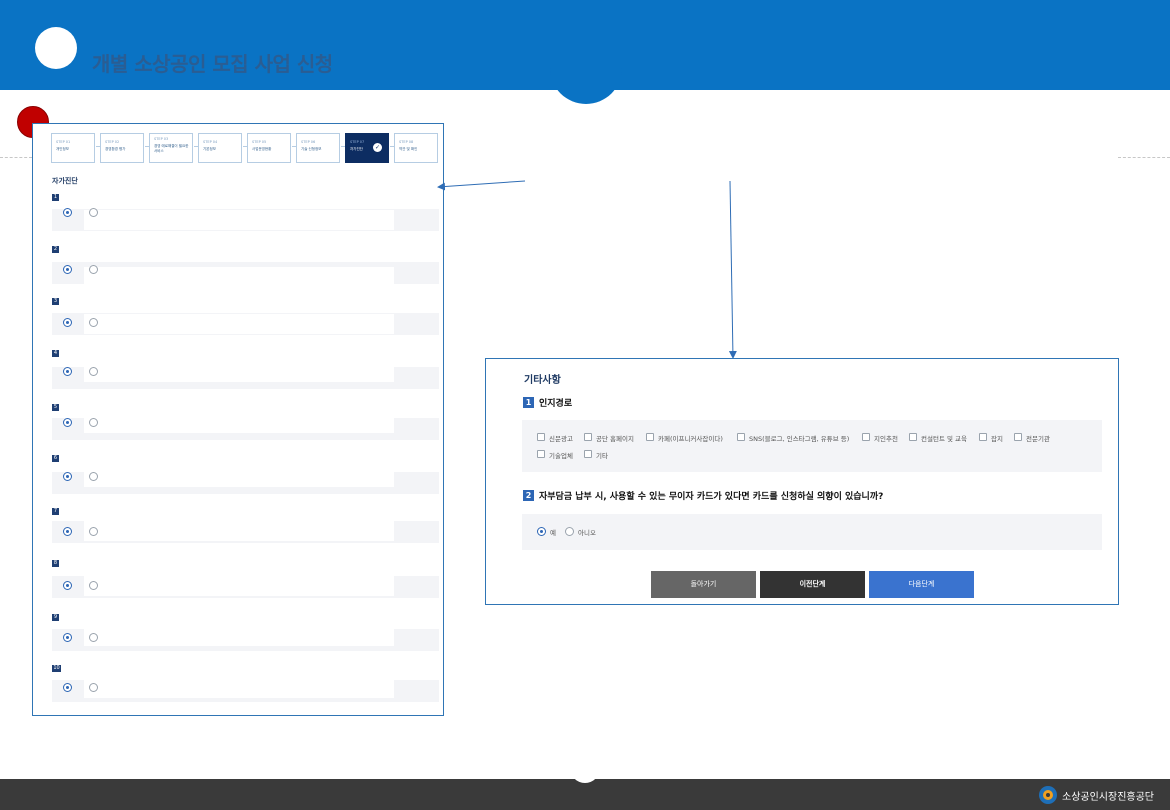  I want to click on checkbox-label: 기타, so click(602, 456).